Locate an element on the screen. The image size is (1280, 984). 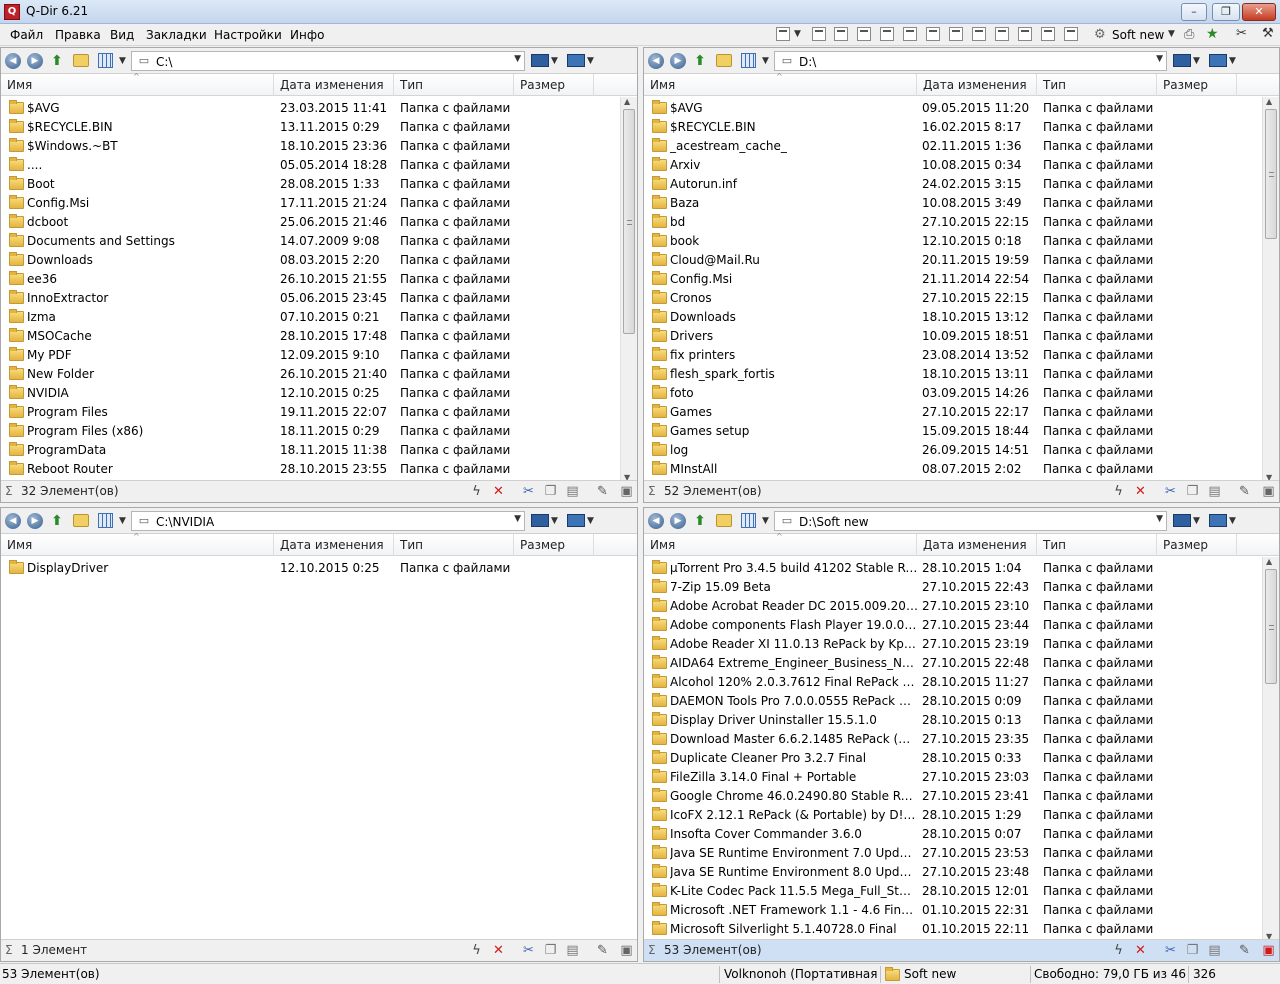
layout-6-icon is located at coordinates (933, 34).